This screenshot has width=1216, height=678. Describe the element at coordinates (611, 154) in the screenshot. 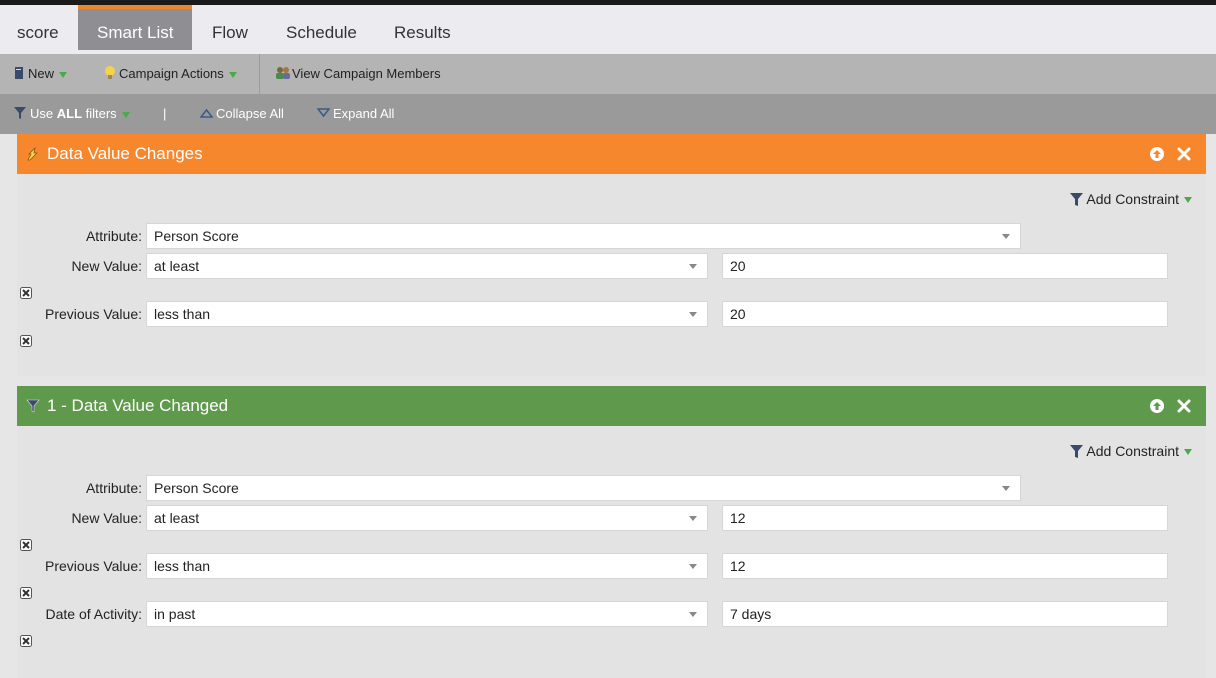

I see `trigger-header: Data Value Changes` at that location.